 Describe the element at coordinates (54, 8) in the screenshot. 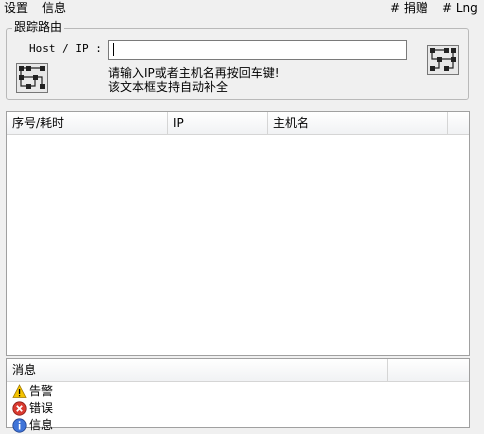

I see `menu-info: 信息` at that location.